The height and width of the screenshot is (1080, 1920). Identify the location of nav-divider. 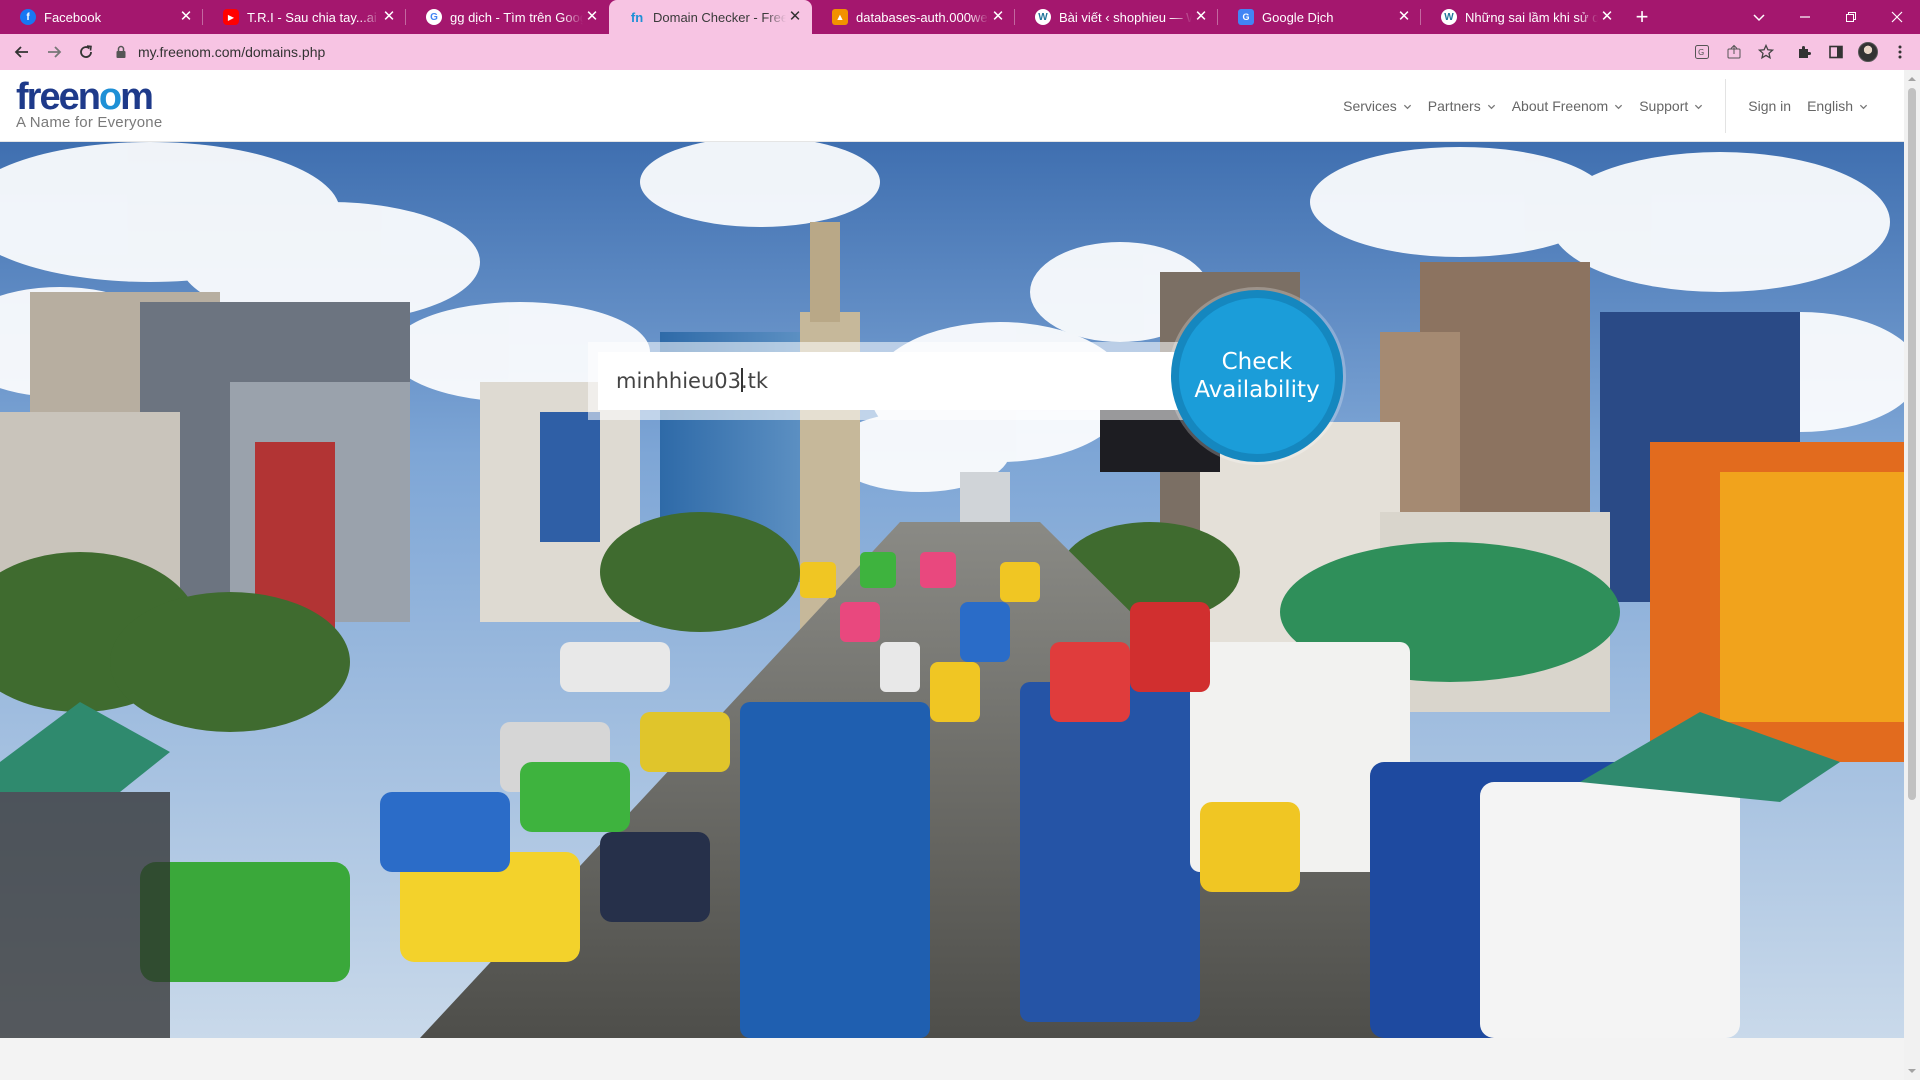
(1726, 106).